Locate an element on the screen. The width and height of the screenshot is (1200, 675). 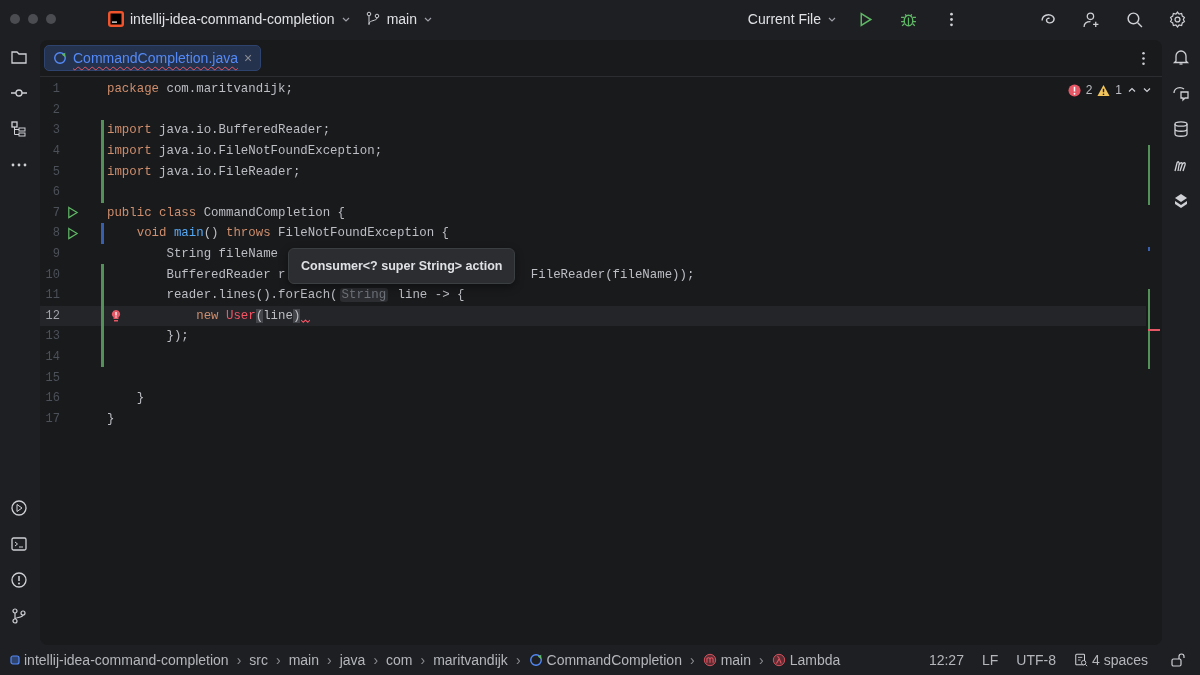
code-text: FileNotFoundException { is located at coordinates (364, 233).